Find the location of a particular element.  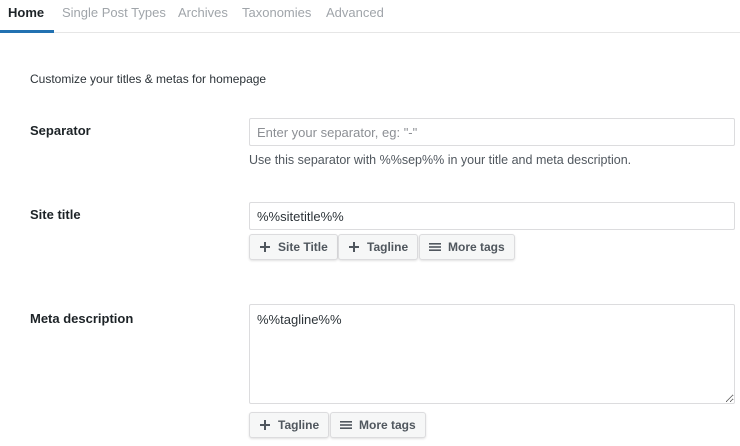

separator-input is located at coordinates (492, 132).